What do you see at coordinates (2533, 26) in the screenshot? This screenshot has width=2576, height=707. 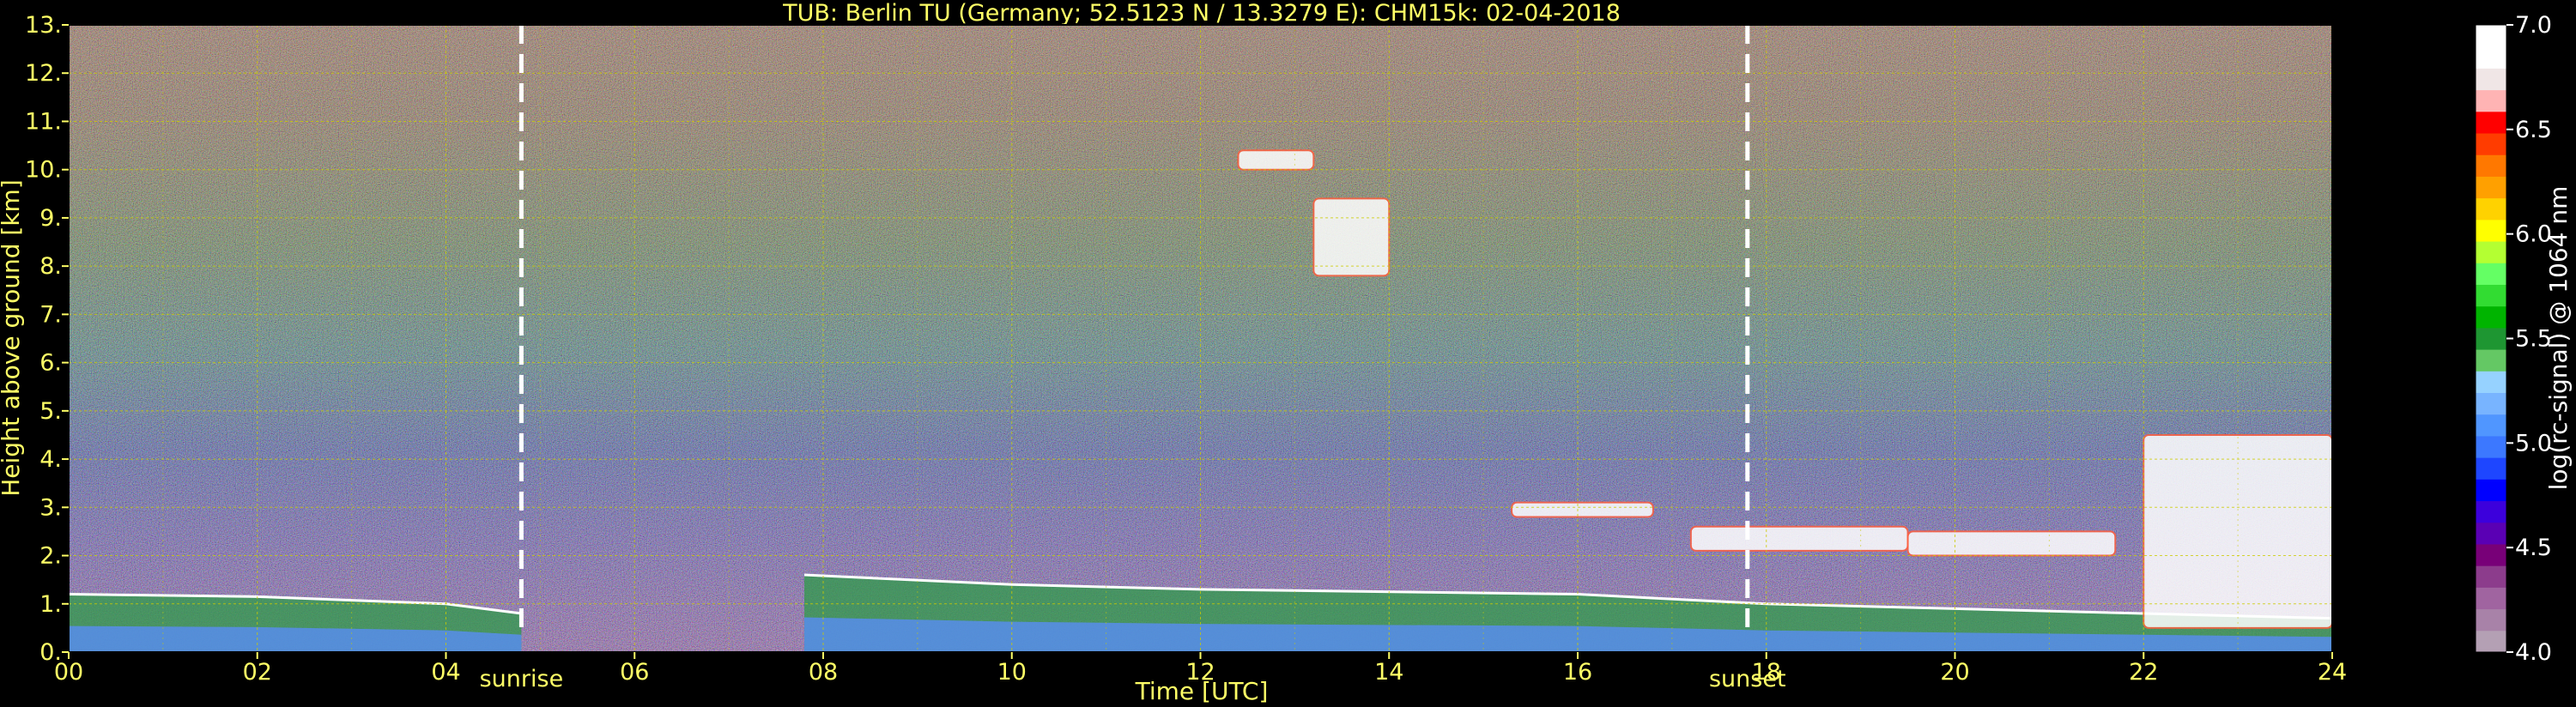 I see `colorbar-tick-label: 7.0` at bounding box center [2533, 26].